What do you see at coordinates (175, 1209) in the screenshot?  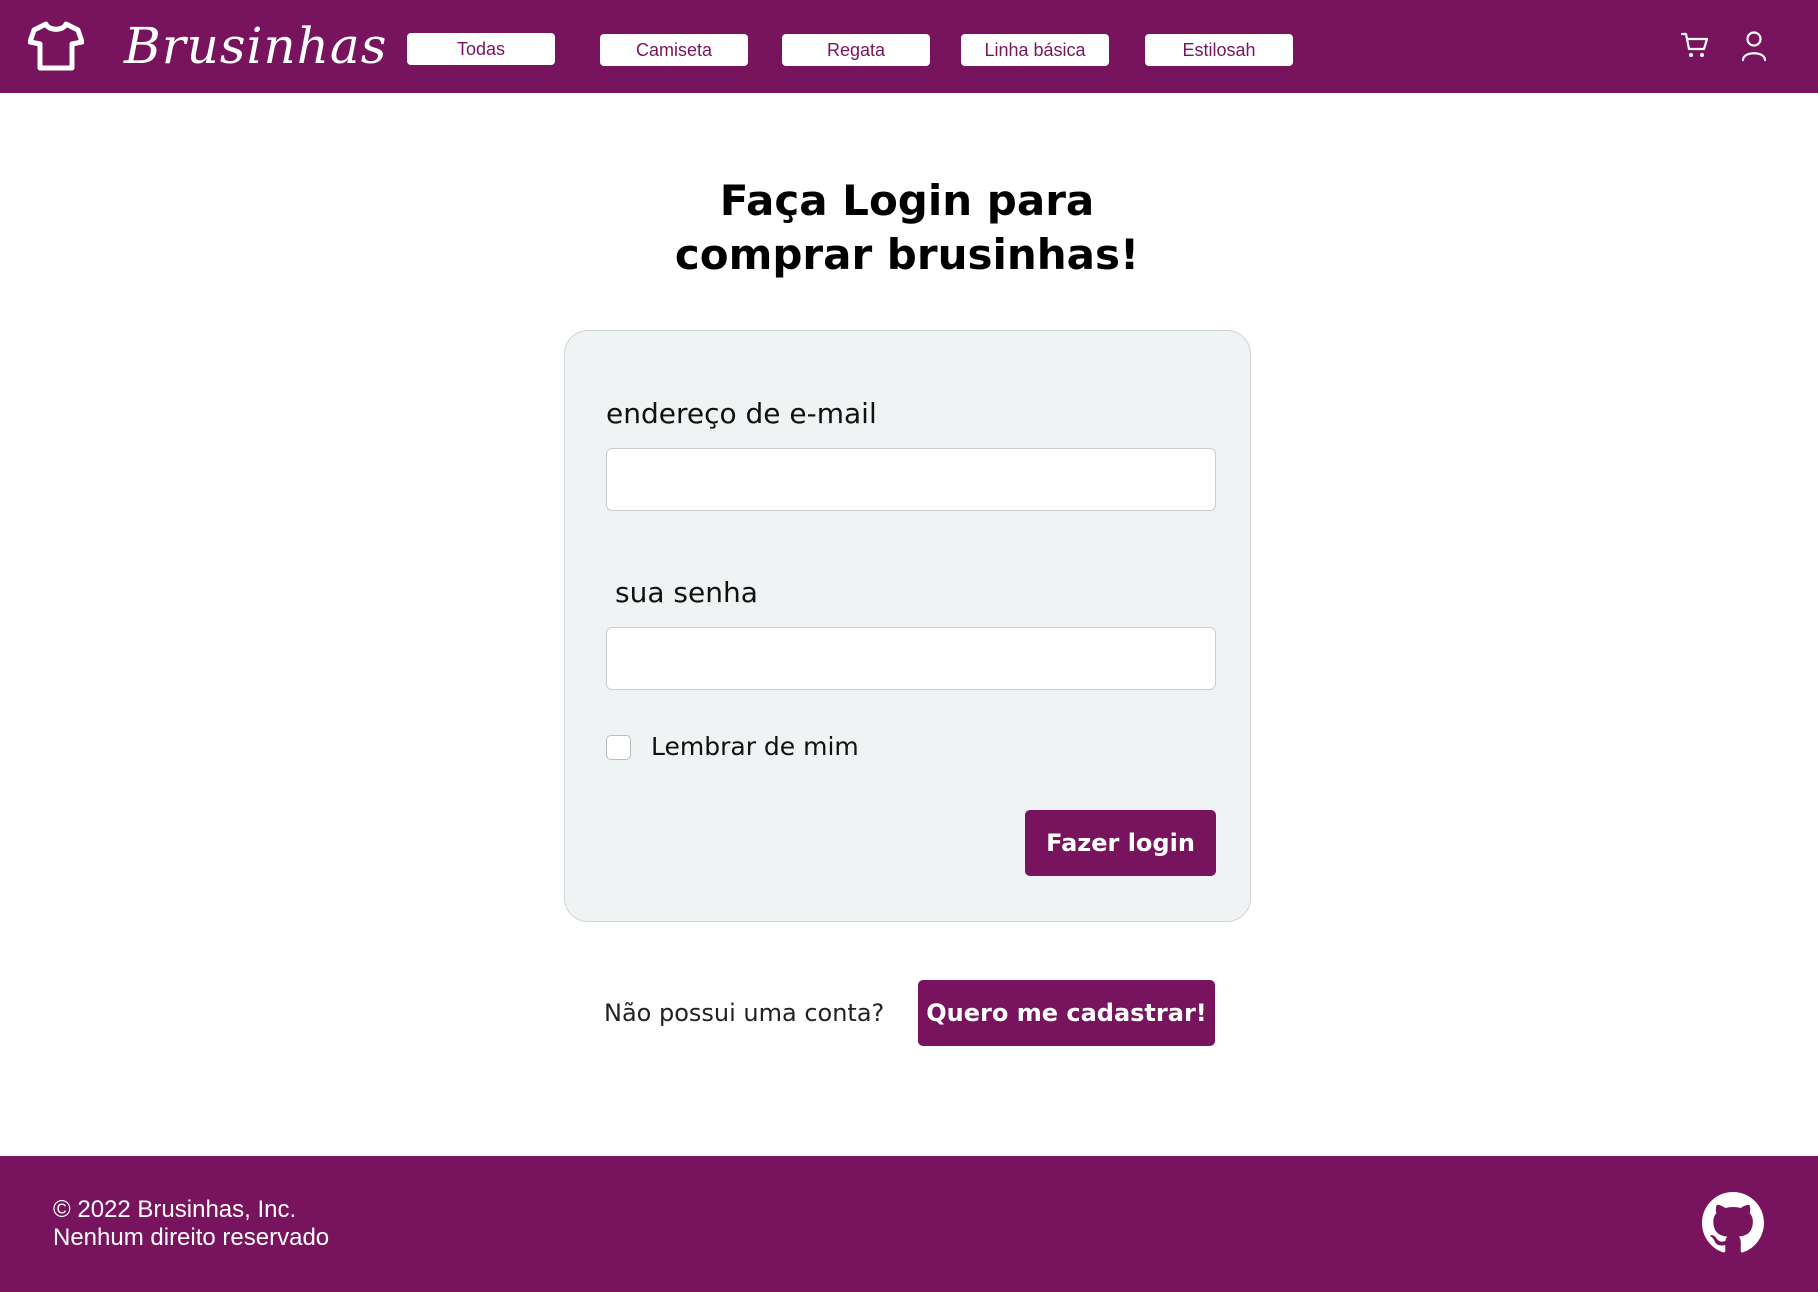 I see `footer-copyright: © 2022 Brusinhas, Inc.` at bounding box center [175, 1209].